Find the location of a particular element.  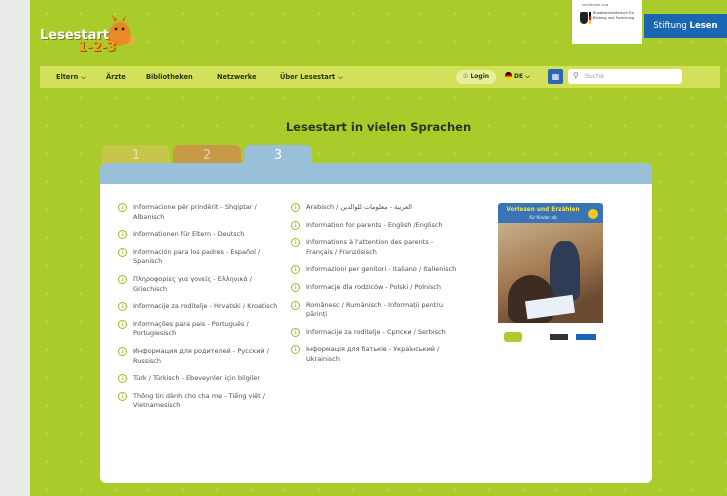

nav-item-ueber-lesestart: Über Lesestart ⌵ is located at coordinates (311, 77).